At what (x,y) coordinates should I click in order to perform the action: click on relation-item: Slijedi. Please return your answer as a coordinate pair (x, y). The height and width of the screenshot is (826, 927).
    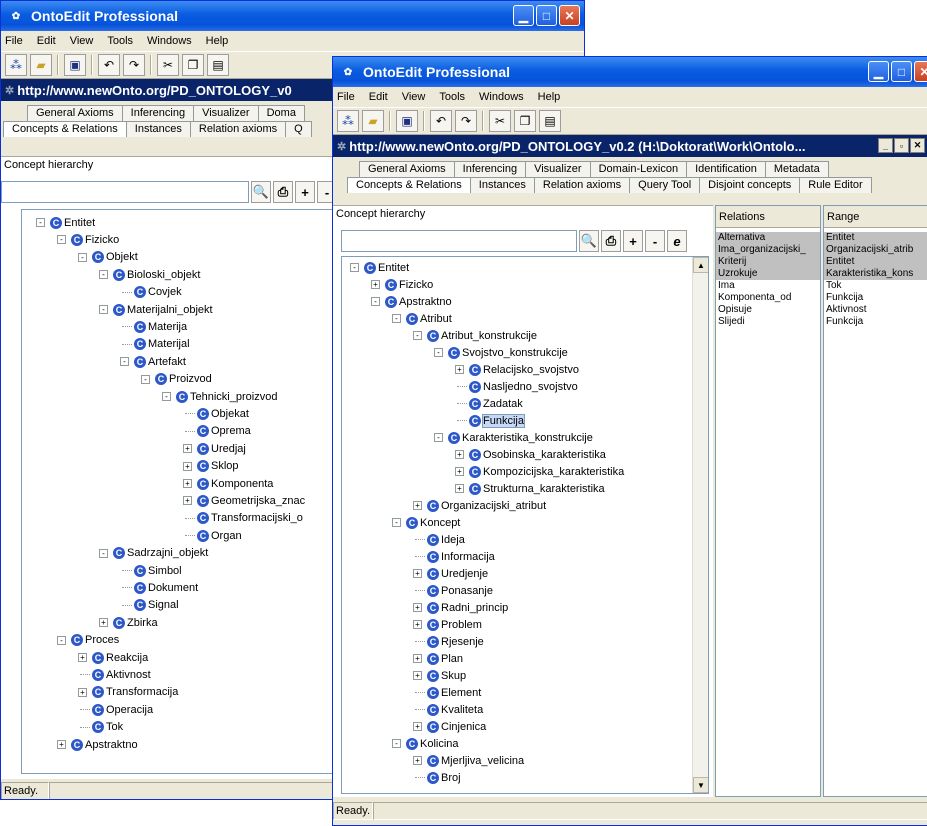
    Looking at the image, I should click on (768, 322).